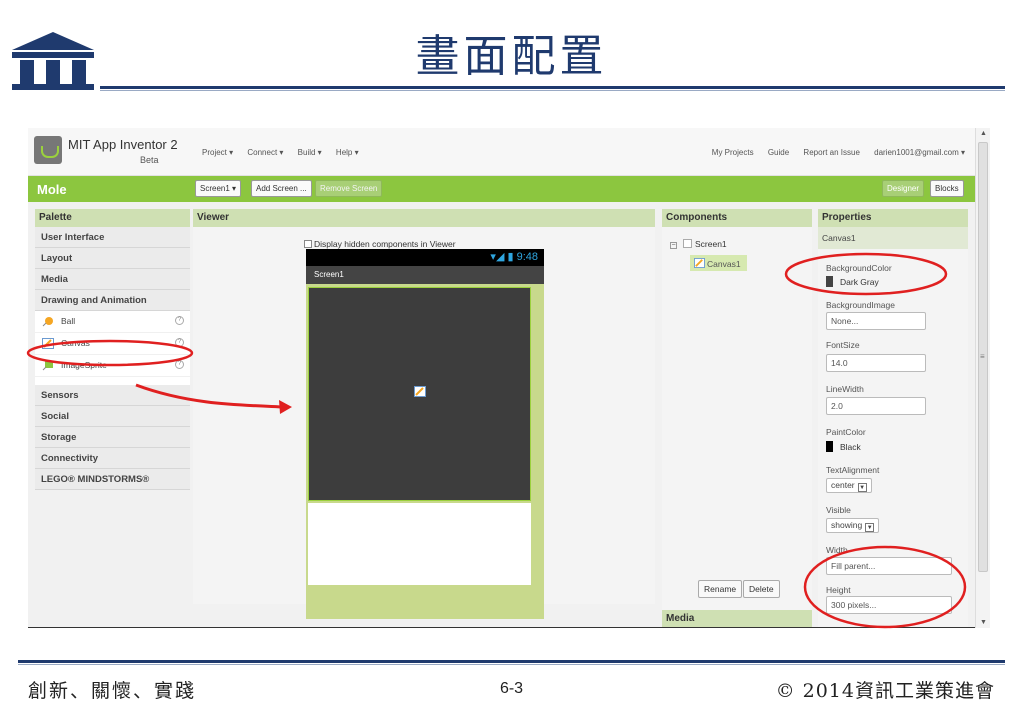 This screenshot has height=708, width=1023. I want to click on remove-screen-button: Remove Screen, so click(349, 188).